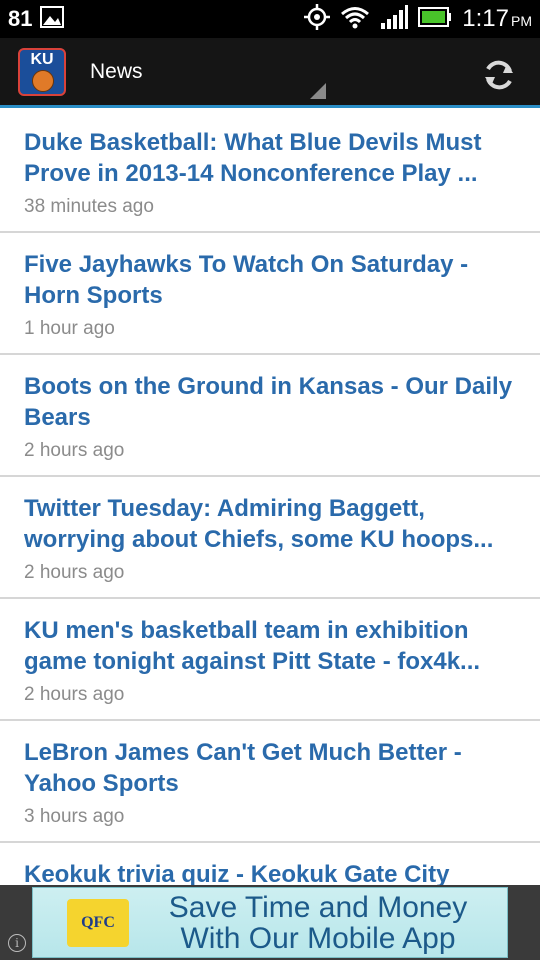 This screenshot has height=960, width=540. Describe the element at coordinates (270, 19) in the screenshot. I see `status-bar: 81 1:17 PM` at that location.